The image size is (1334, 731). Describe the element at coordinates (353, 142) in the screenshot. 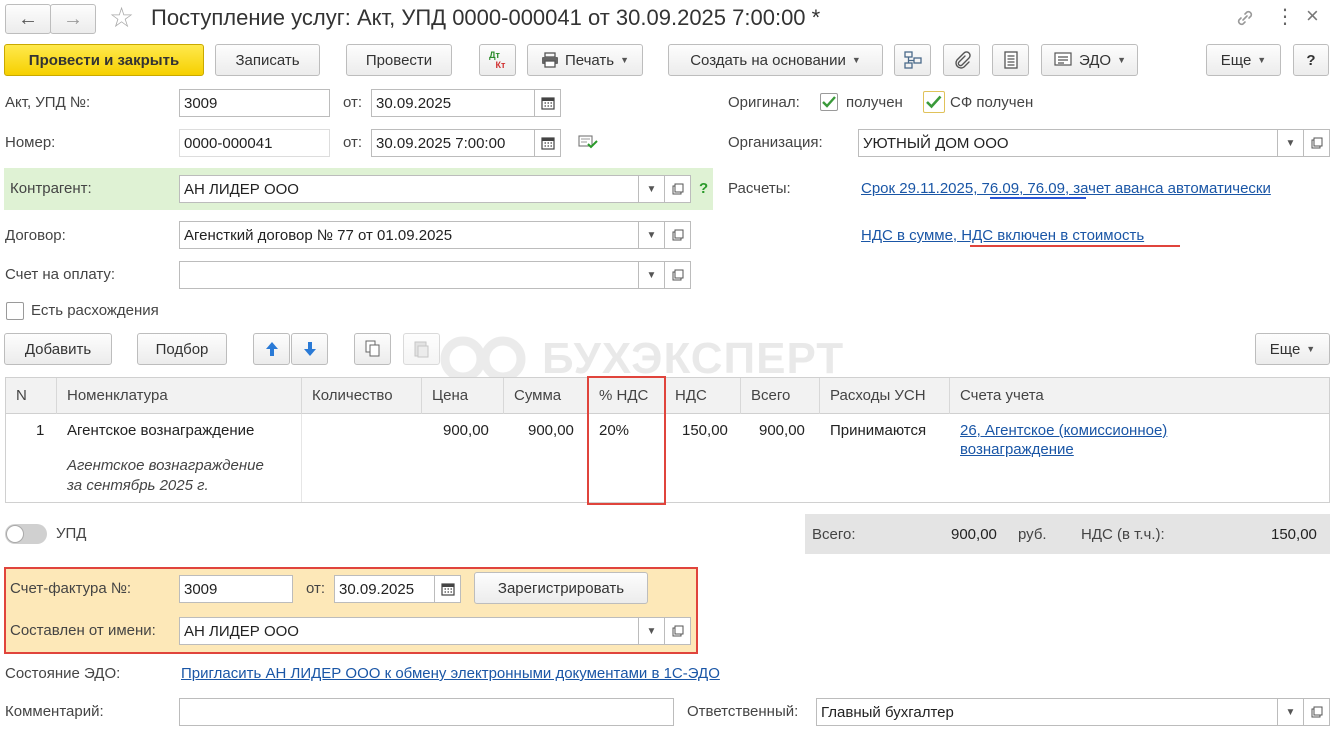

I see `number-date-from-label: от:` at that location.